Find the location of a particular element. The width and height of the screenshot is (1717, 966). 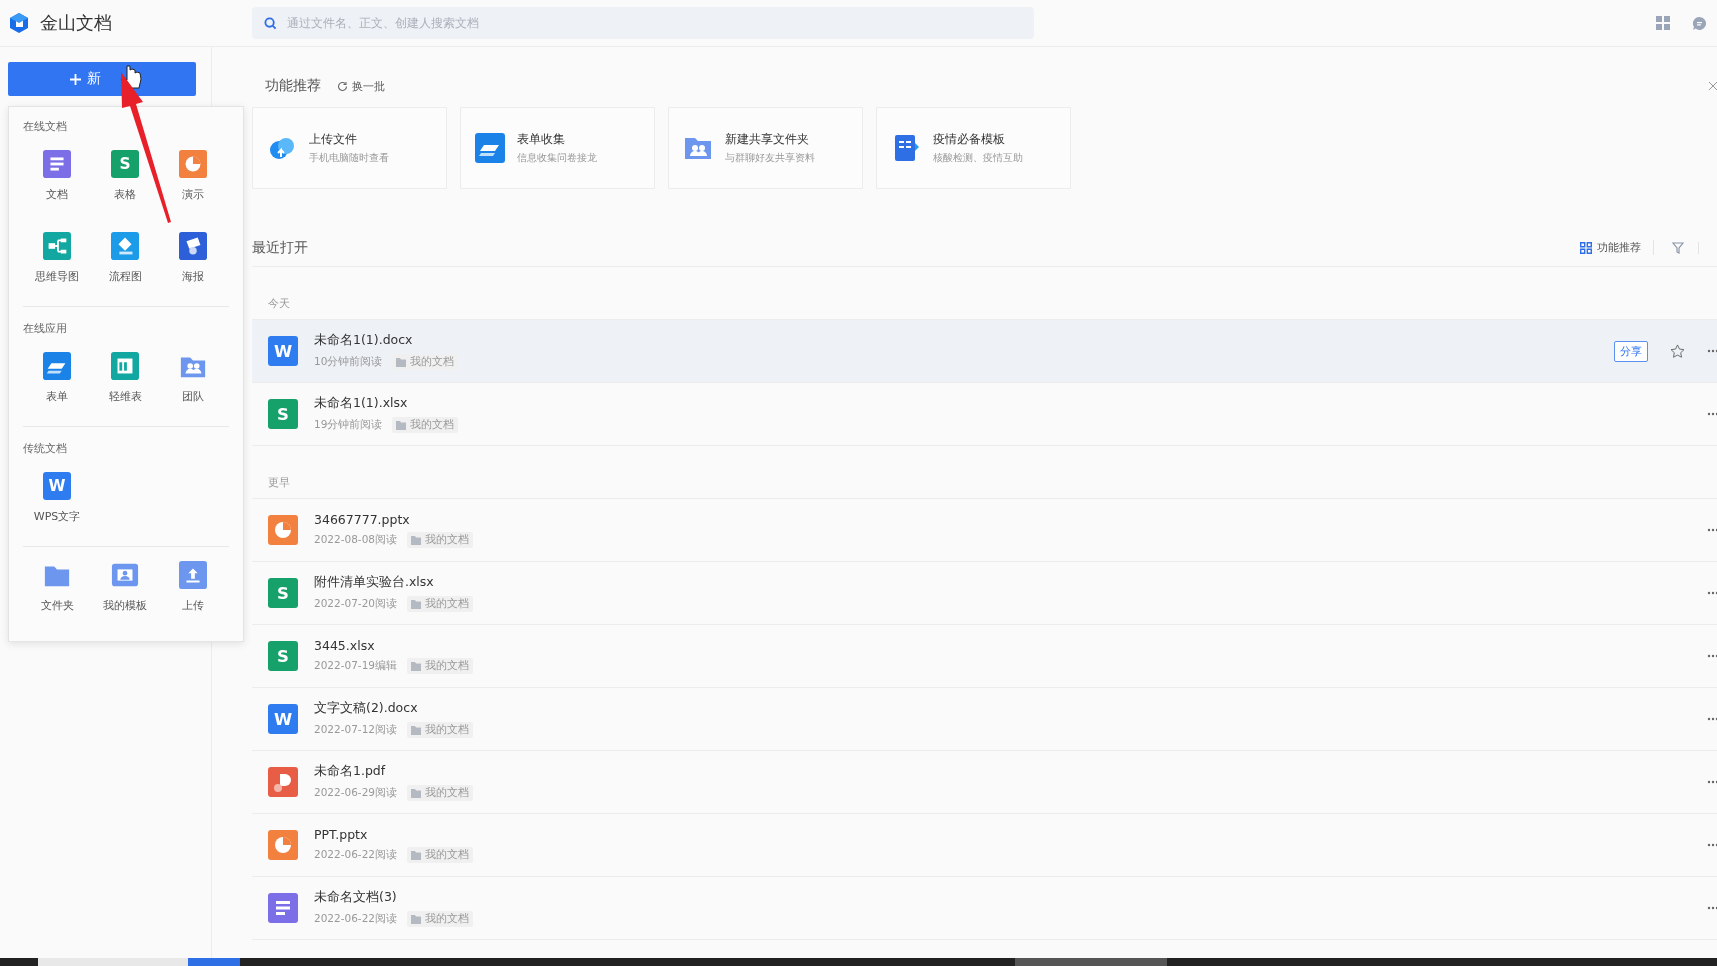

search-field: 通过文件名、正文、创建人搜索文档 is located at coordinates (643, 23).